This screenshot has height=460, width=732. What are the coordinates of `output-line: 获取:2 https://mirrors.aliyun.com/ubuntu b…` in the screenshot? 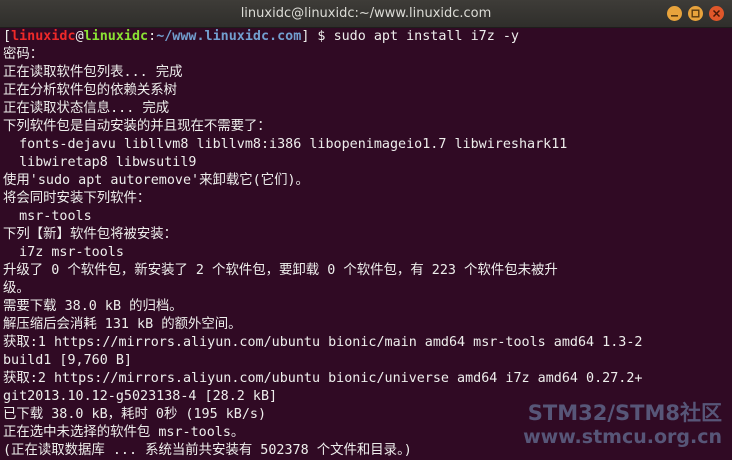 It's located at (323, 378).